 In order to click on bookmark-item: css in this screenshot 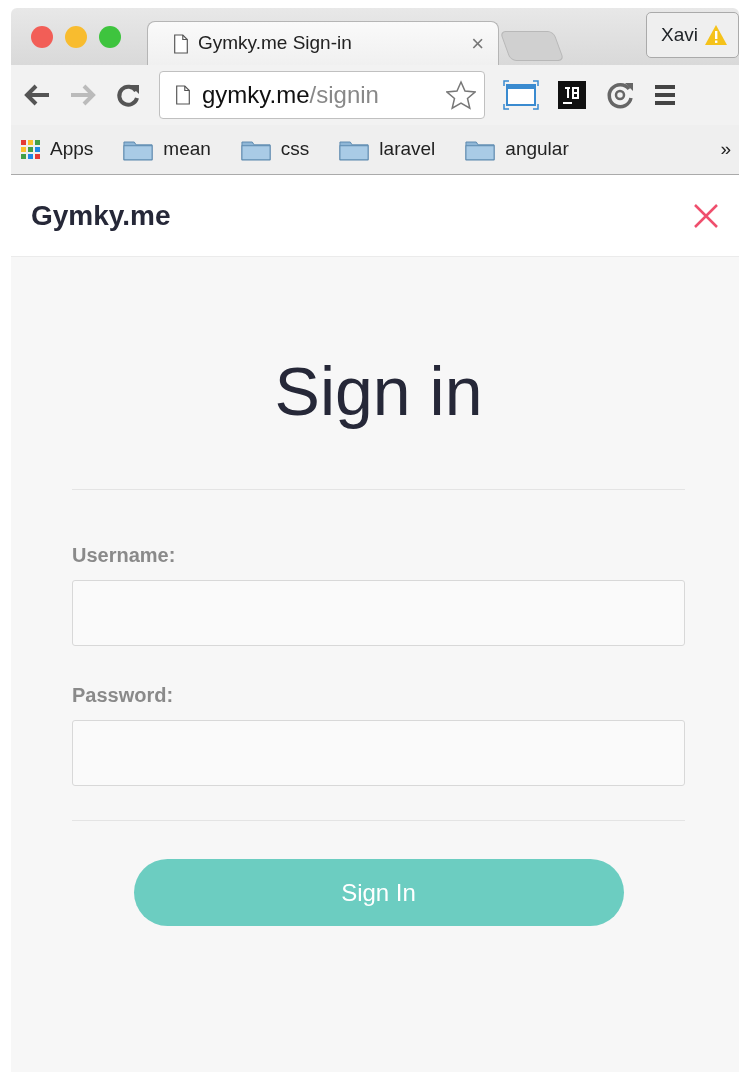, I will do `click(275, 149)`.